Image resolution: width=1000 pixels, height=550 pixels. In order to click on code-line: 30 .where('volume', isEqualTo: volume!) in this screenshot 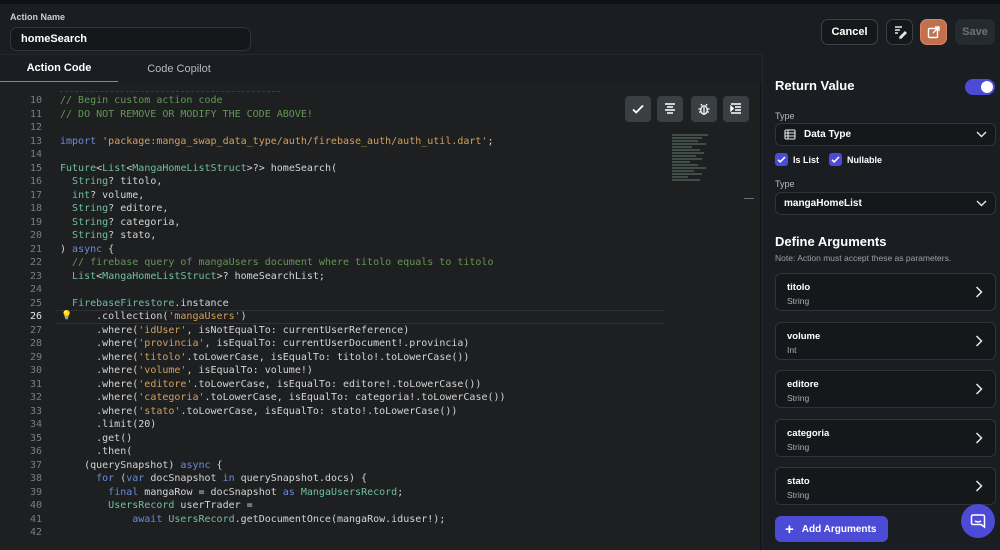, I will do `click(340, 371)`.